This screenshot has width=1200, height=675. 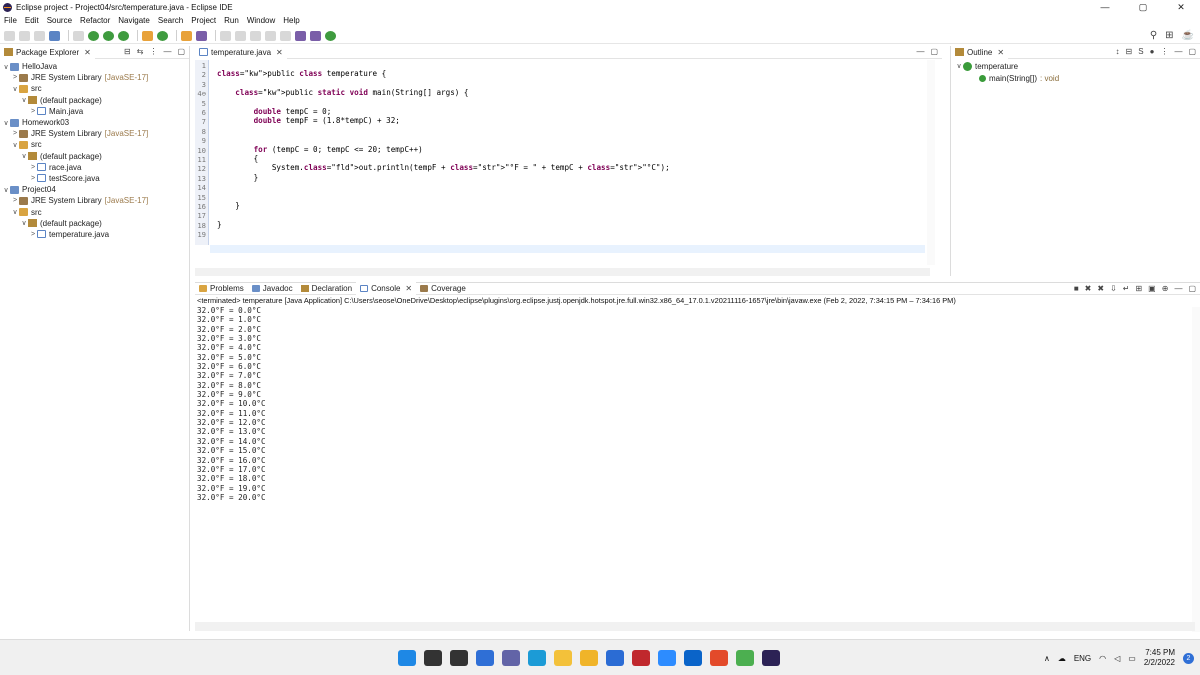 What do you see at coordinates (186, 35) in the screenshot?
I see `open-type-icon` at bounding box center [186, 35].